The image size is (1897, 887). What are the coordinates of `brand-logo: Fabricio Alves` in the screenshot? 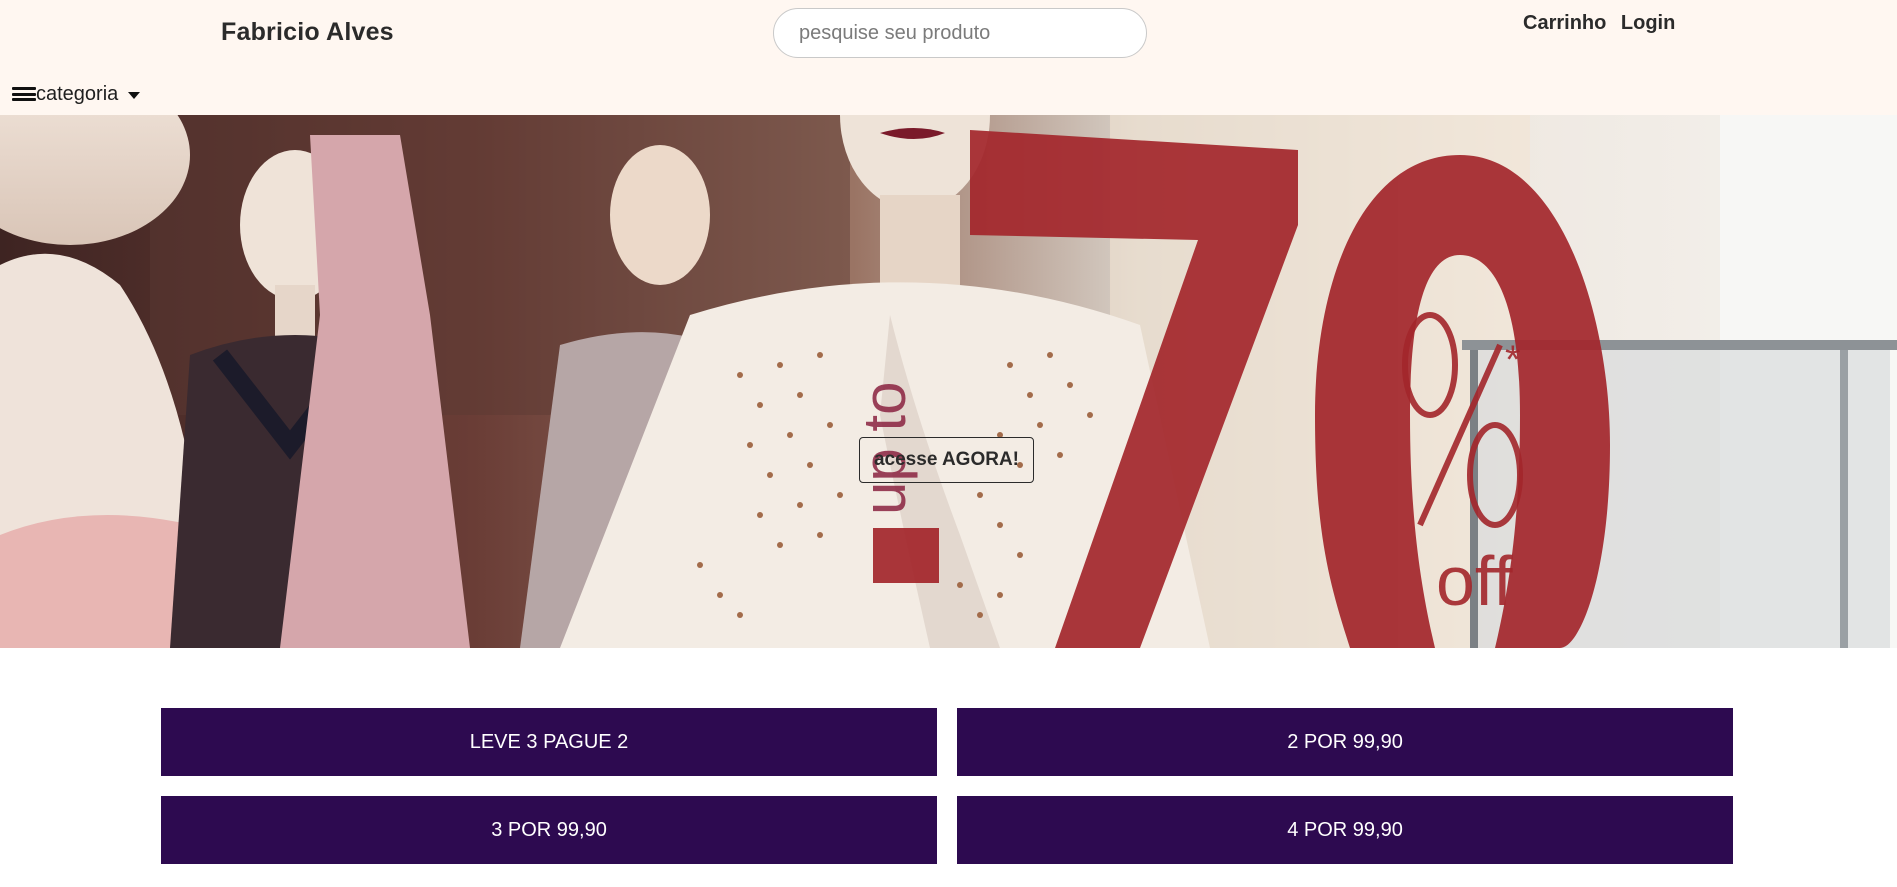 It's located at (307, 32).